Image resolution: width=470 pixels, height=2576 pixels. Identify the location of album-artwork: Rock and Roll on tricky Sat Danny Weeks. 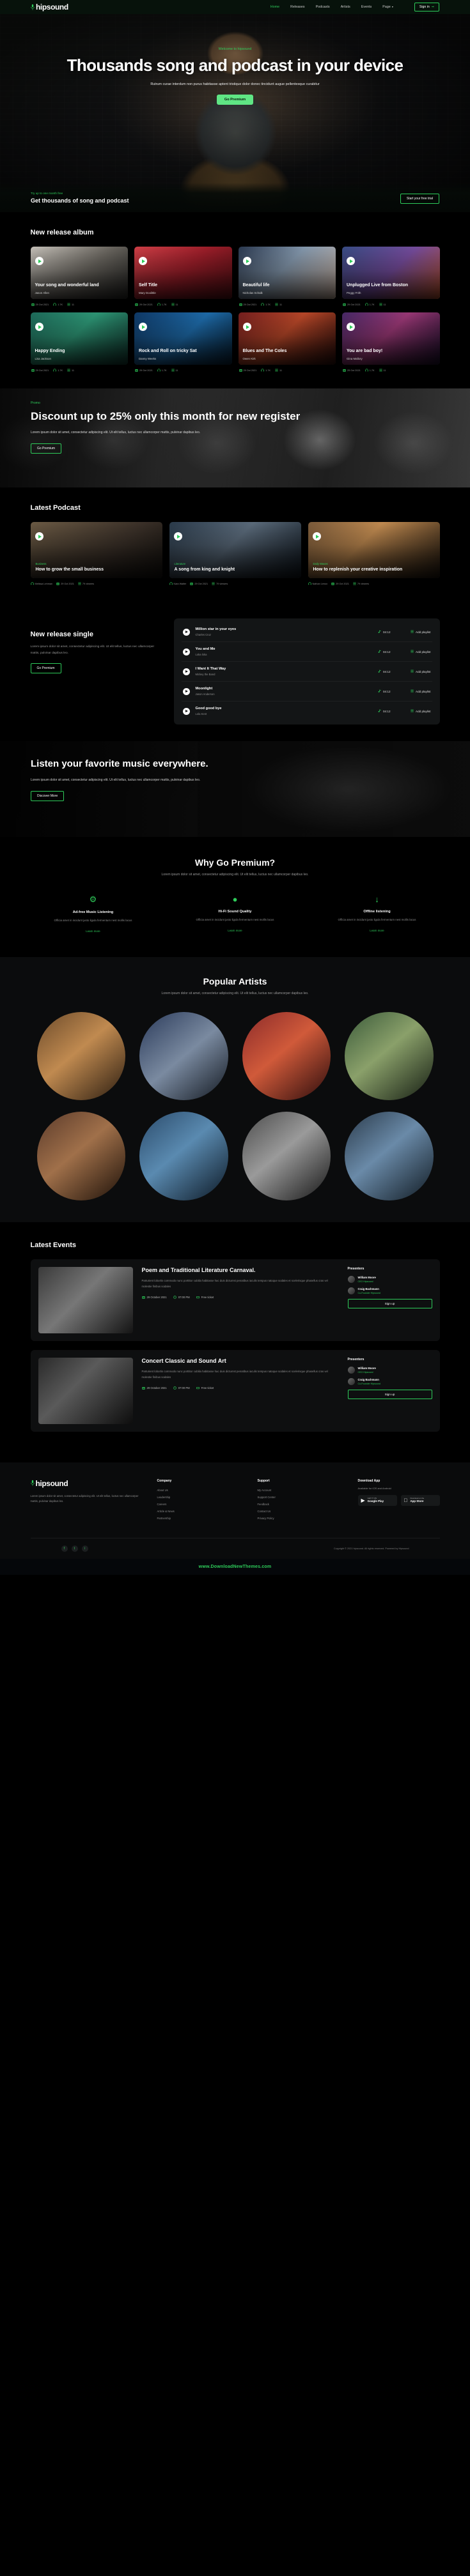
(183, 338).